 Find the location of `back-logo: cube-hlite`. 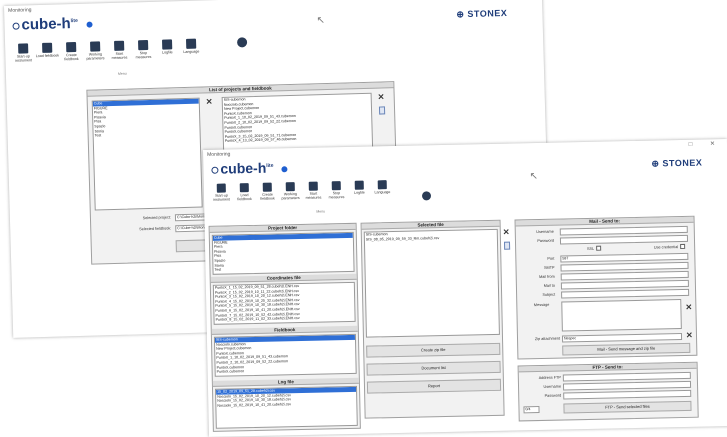

back-logo: cube-hlite is located at coordinates (52, 24).